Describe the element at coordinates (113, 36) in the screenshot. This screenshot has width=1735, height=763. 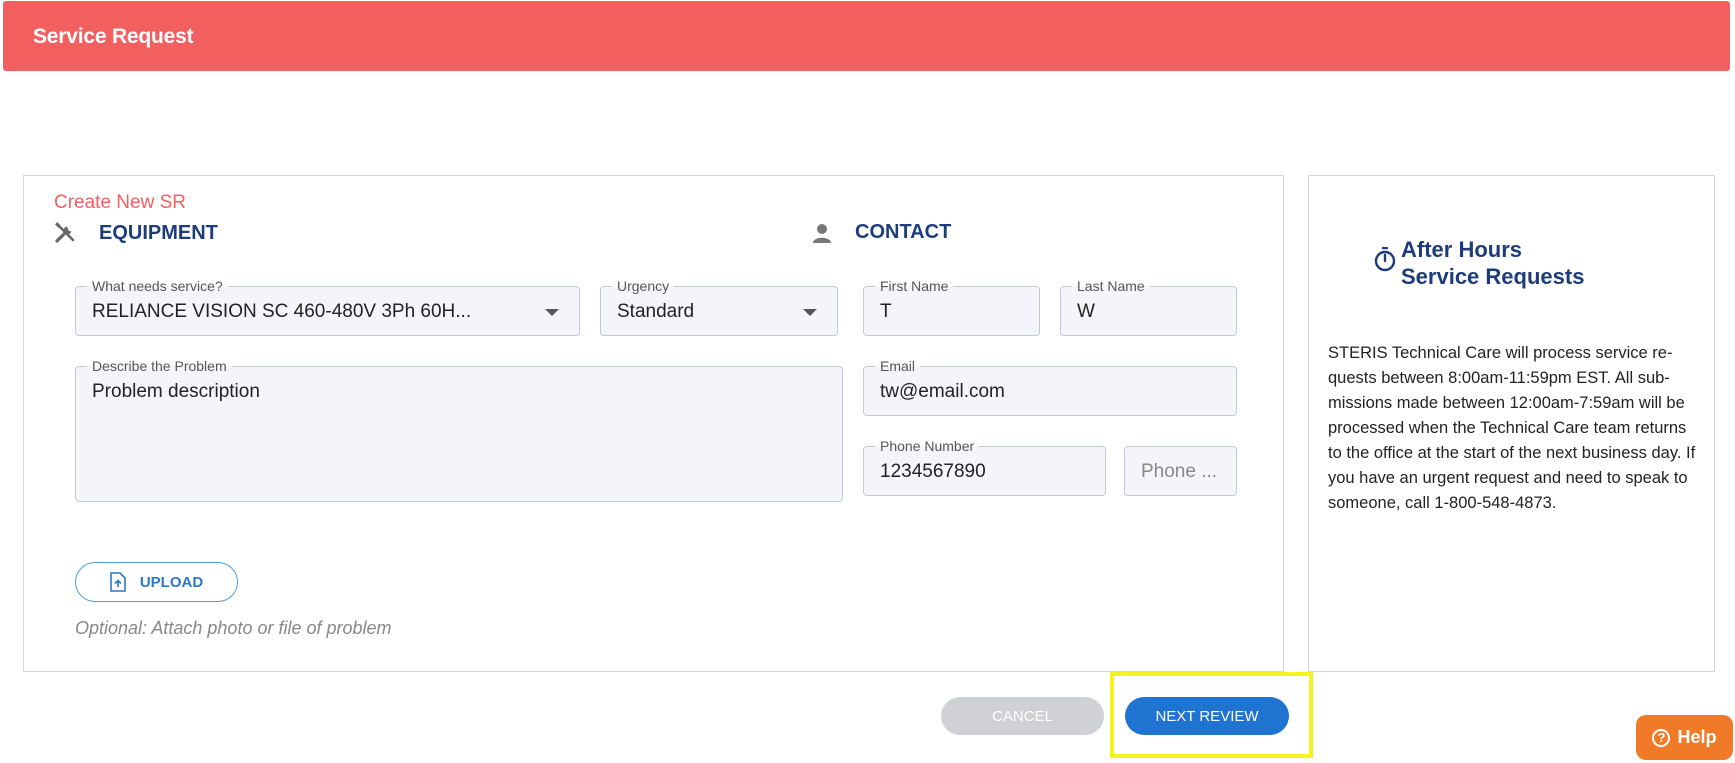
I see `page-title: Service Request` at that location.